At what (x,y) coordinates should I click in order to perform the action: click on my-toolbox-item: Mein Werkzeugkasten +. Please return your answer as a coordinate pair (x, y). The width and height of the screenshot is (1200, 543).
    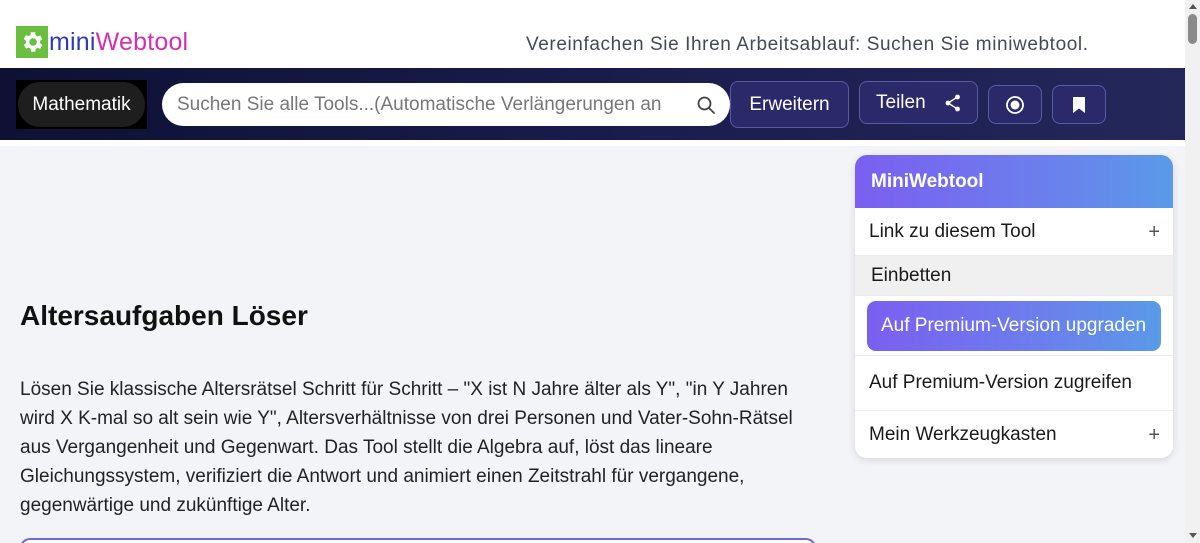
    Looking at the image, I should click on (1014, 434).